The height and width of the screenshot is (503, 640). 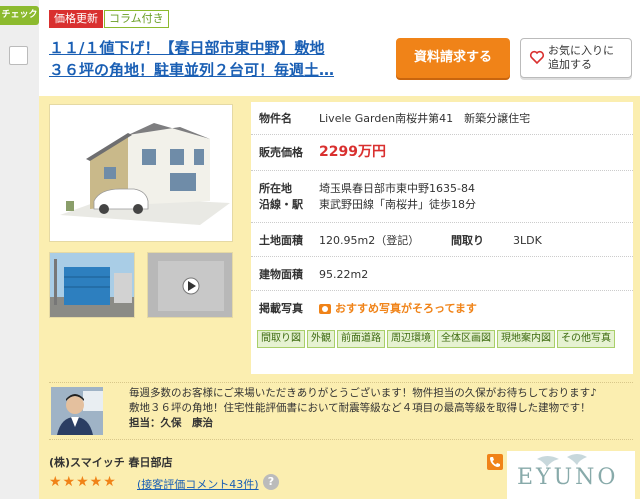 What do you see at coordinates (281, 240) in the screenshot?
I see `land-area-label: 土地面積` at bounding box center [281, 240].